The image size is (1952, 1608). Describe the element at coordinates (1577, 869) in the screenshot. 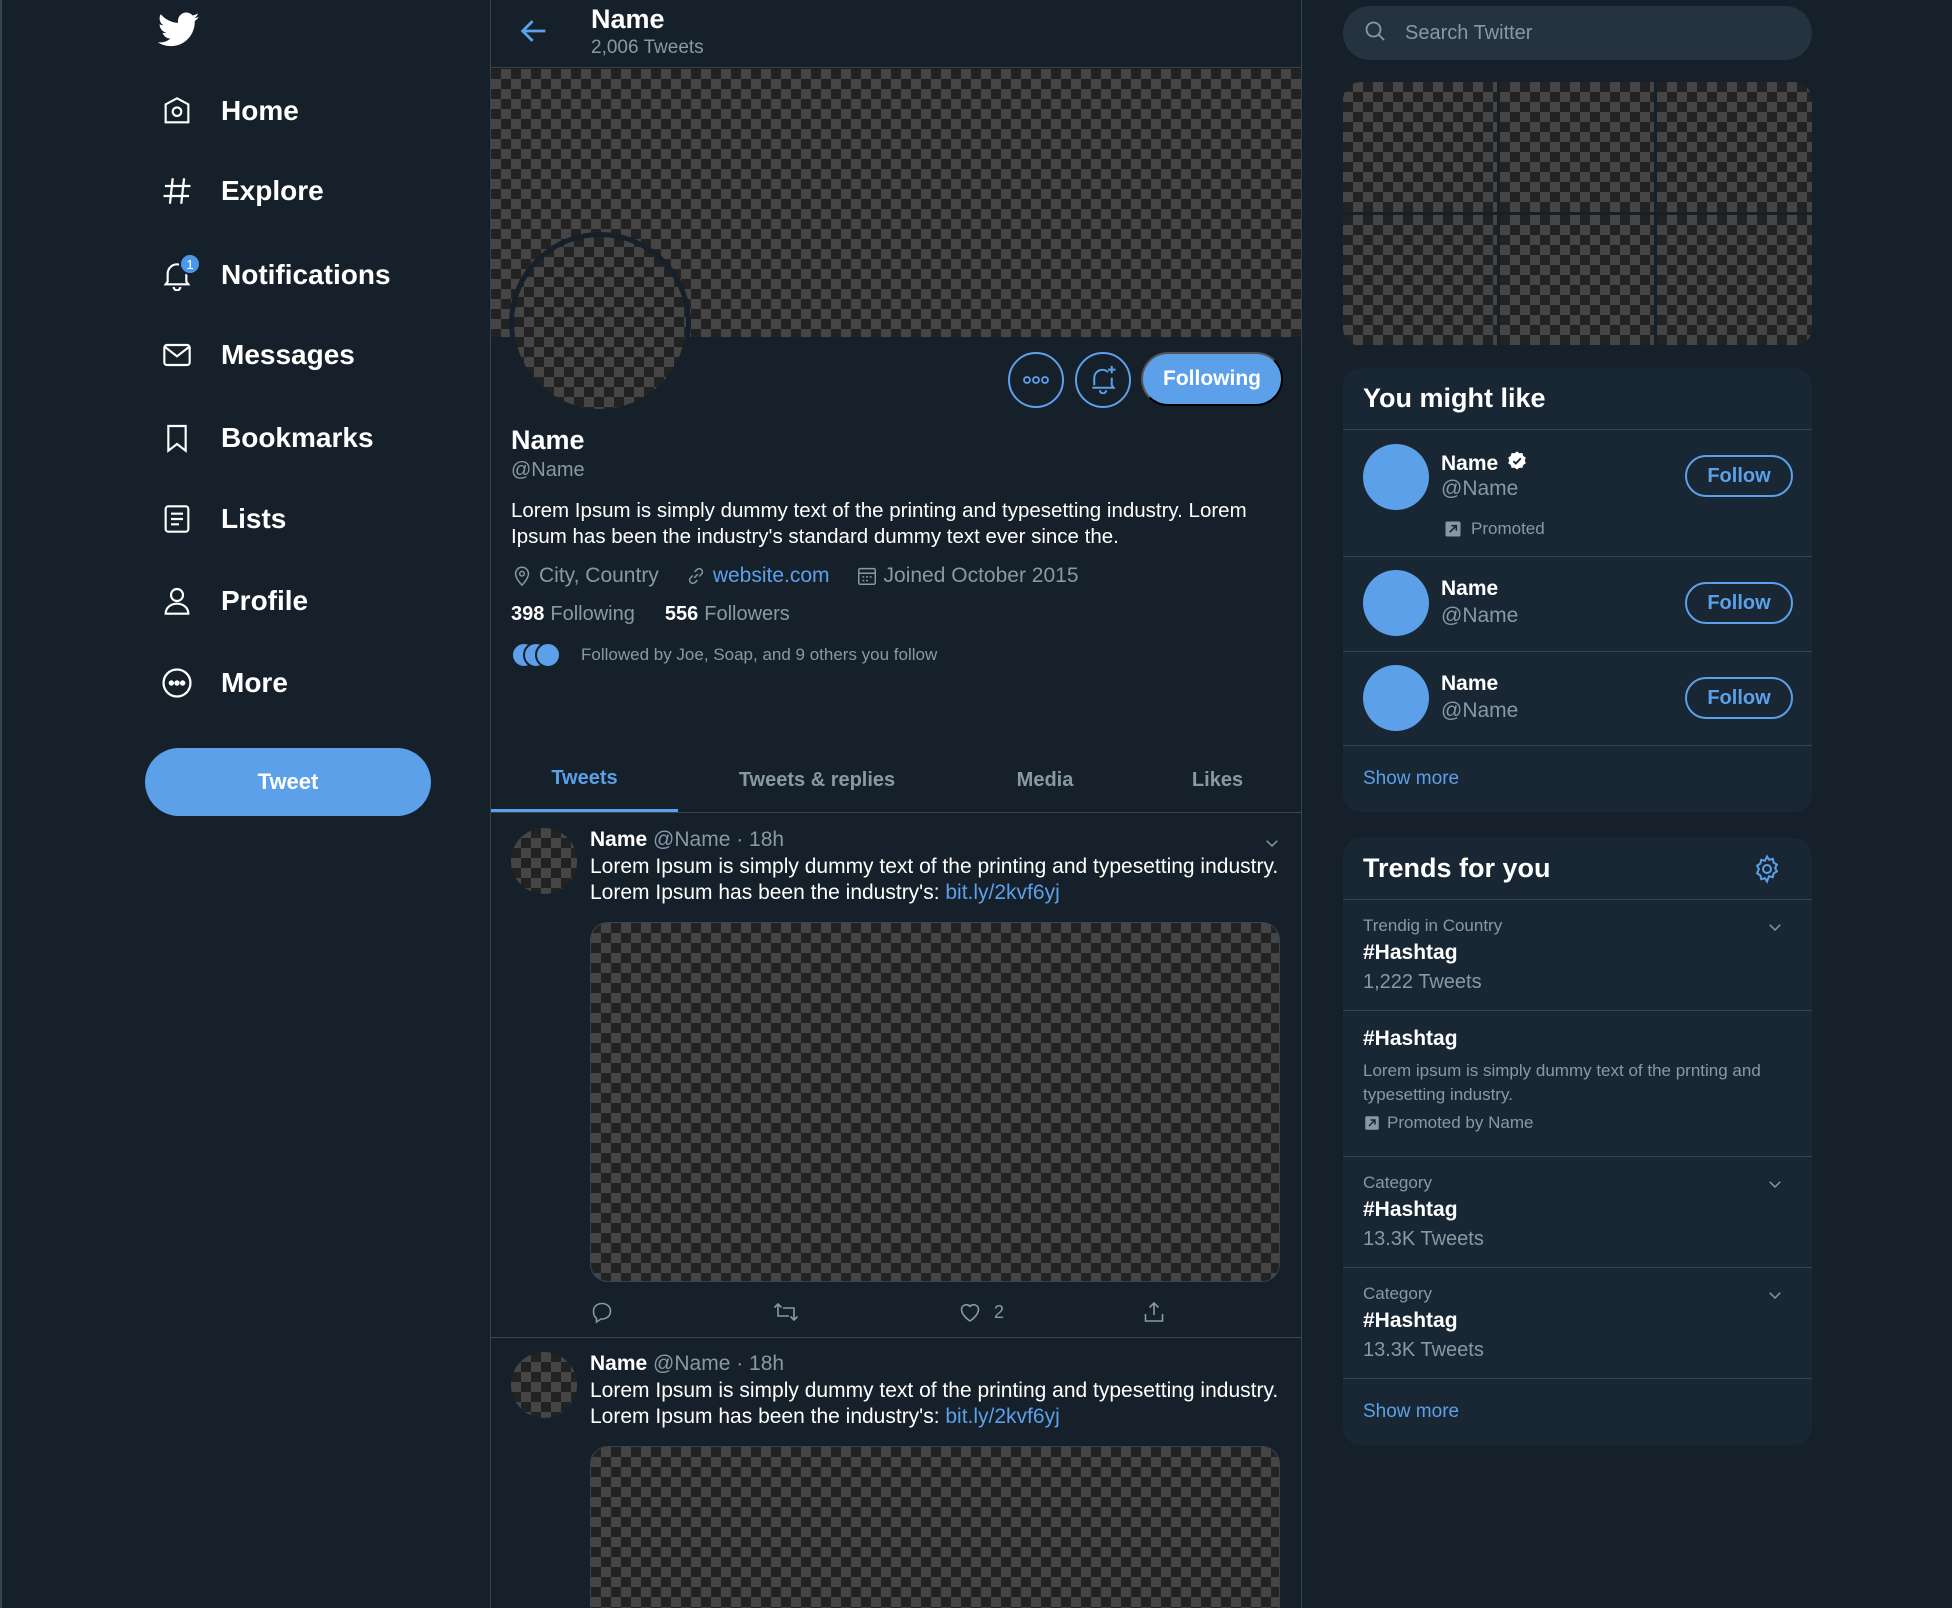

I see `trends-title: Trends for you` at that location.